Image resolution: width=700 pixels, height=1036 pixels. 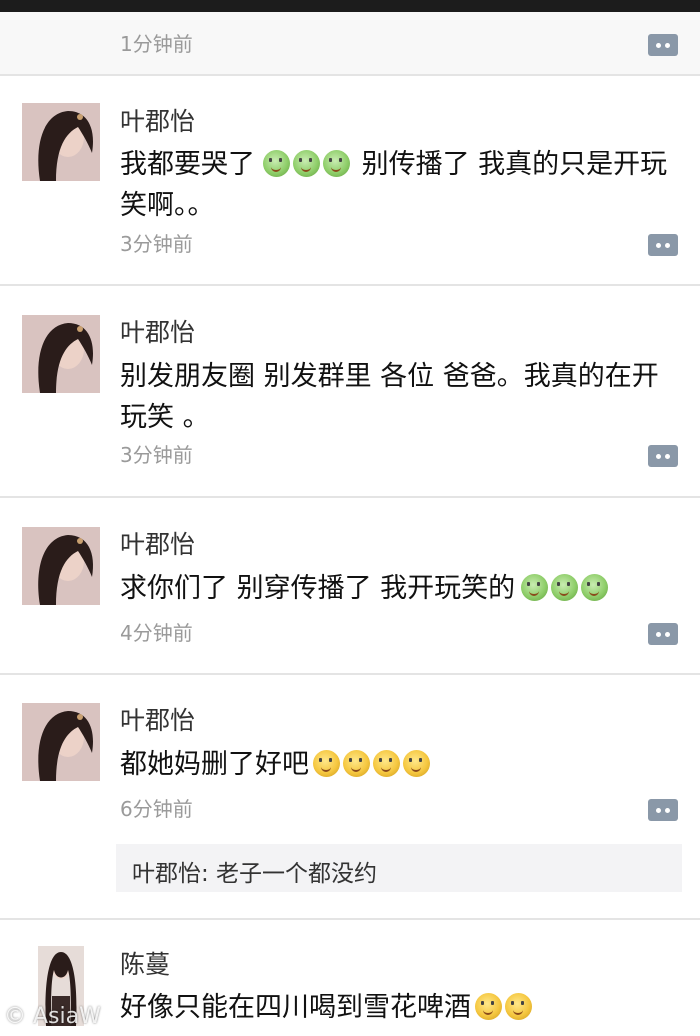 What do you see at coordinates (187, 164) in the screenshot?
I see `comment-text-part: 我都要哭了` at bounding box center [187, 164].